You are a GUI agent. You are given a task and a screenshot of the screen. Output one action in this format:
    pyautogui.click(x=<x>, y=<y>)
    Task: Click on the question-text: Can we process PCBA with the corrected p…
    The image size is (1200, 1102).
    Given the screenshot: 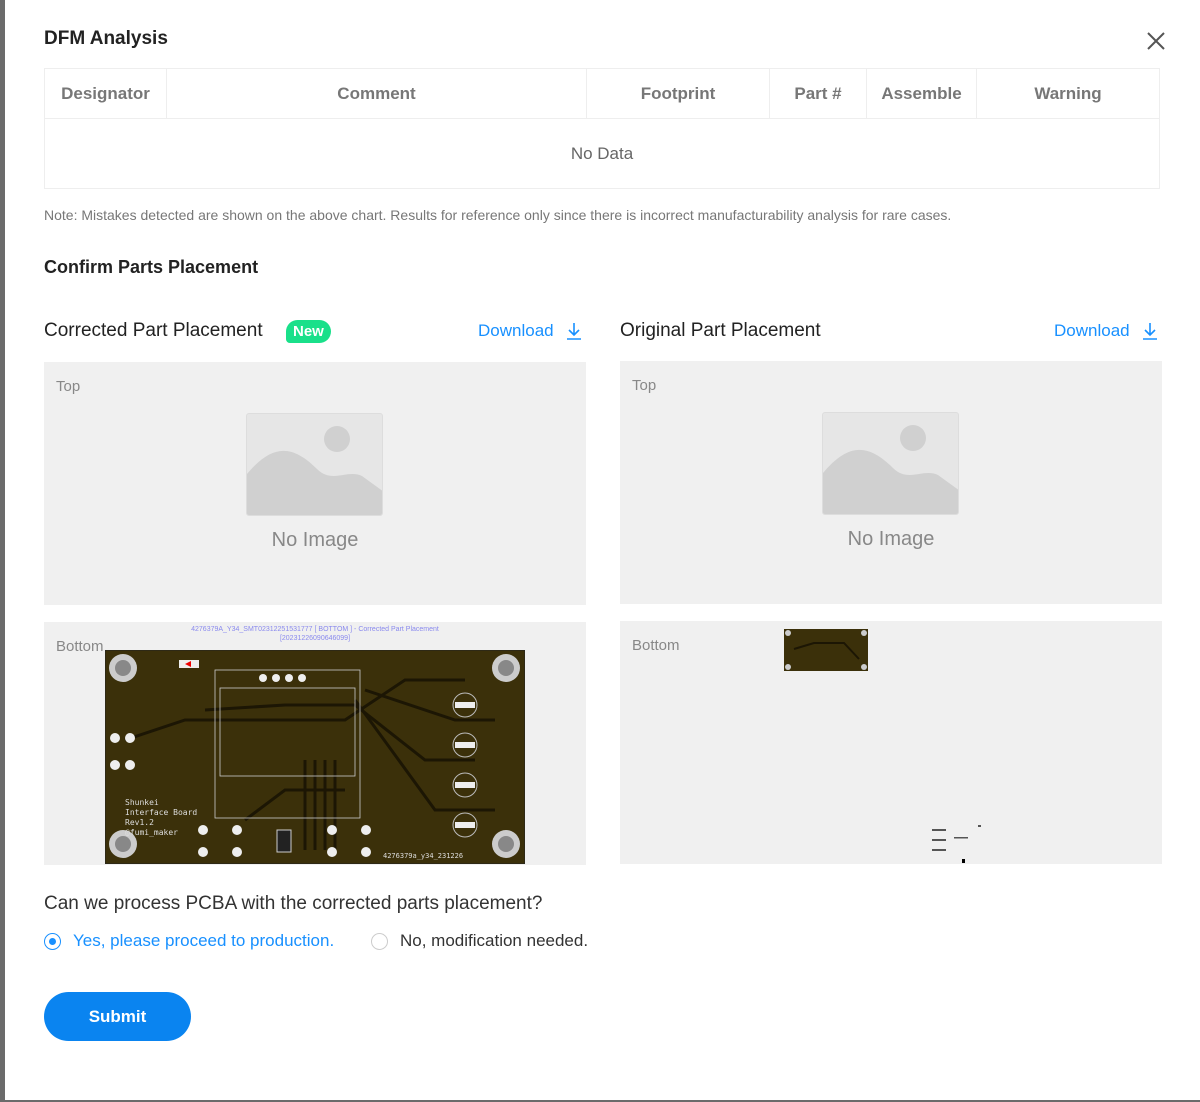 What is the action you would take?
    pyautogui.click(x=293, y=903)
    